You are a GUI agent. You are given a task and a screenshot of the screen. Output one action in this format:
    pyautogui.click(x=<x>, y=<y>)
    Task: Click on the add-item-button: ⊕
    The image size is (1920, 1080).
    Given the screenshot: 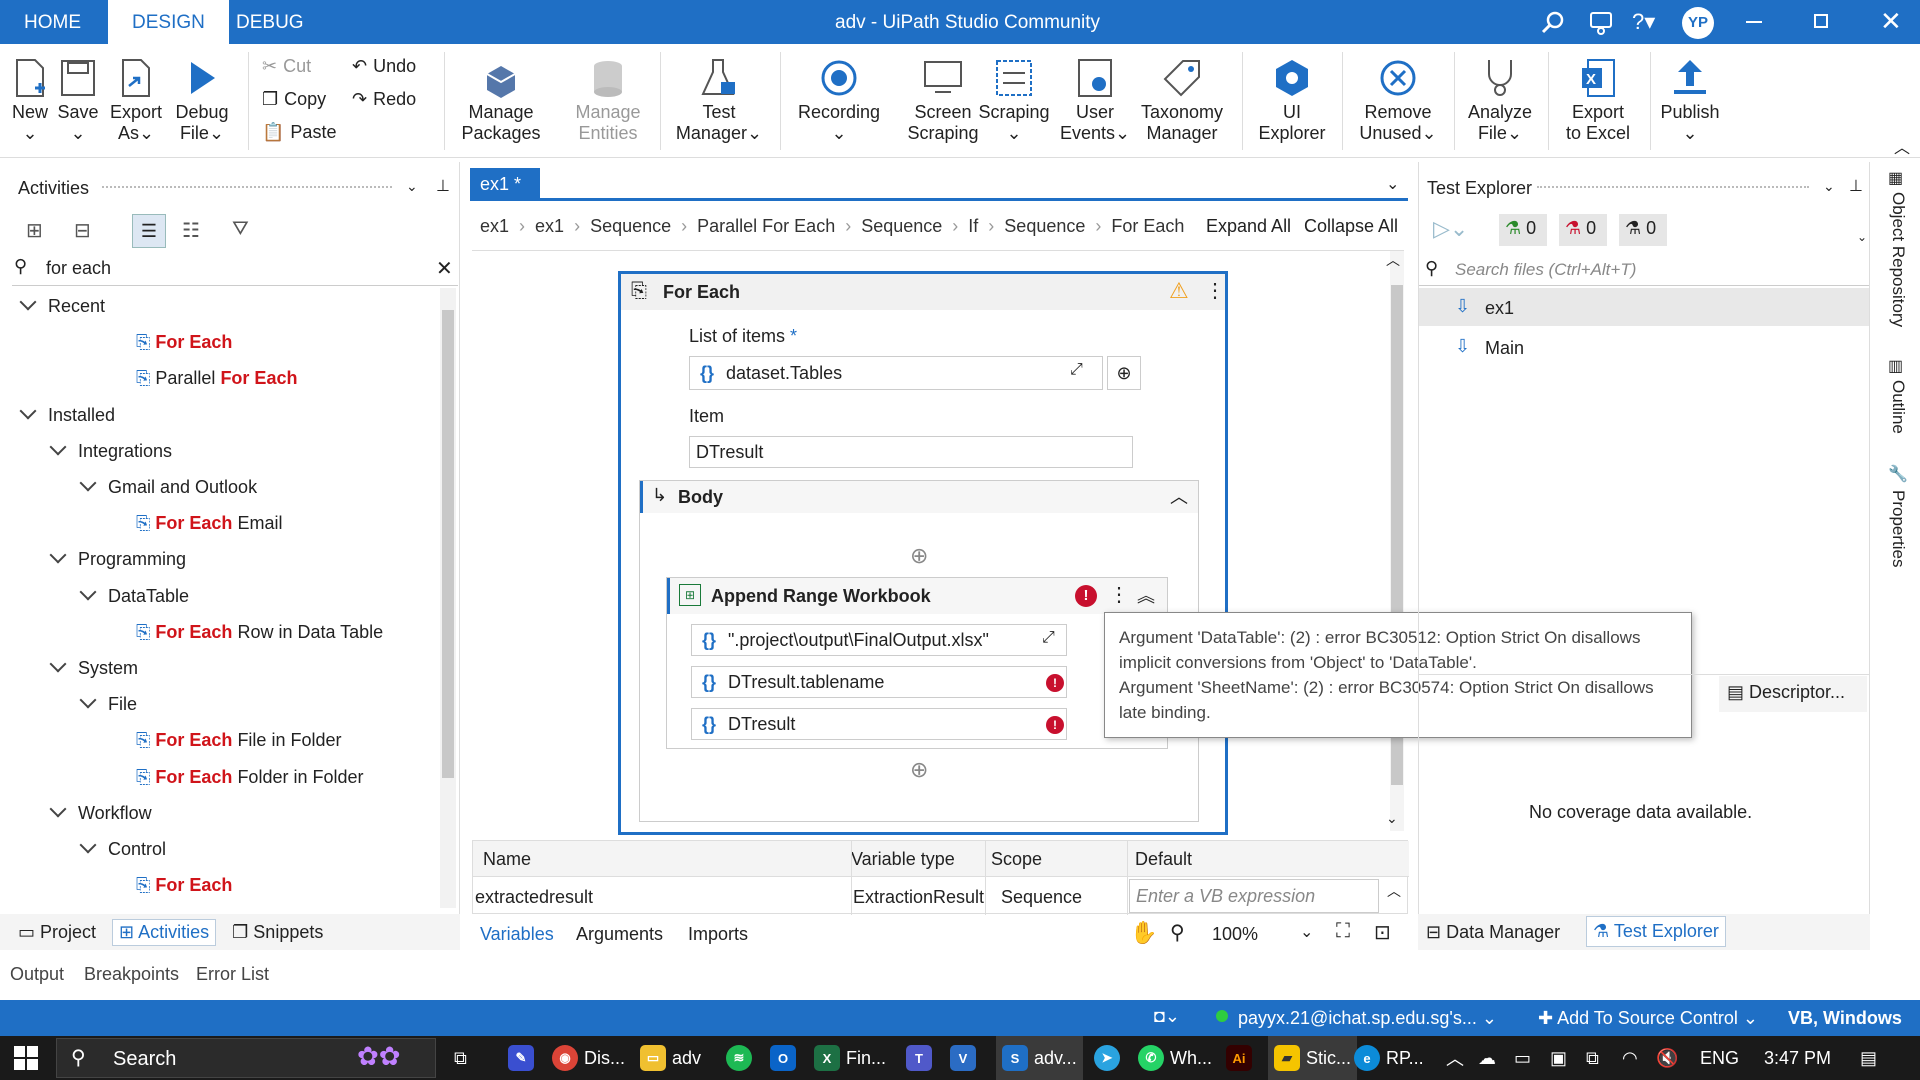 What is the action you would take?
    pyautogui.click(x=1124, y=373)
    